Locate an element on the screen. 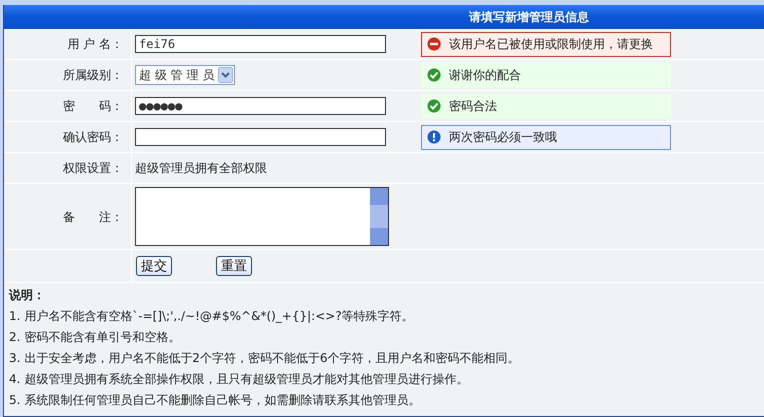 This screenshot has height=417, width=764. message-text: 密码合法 is located at coordinates (473, 106).